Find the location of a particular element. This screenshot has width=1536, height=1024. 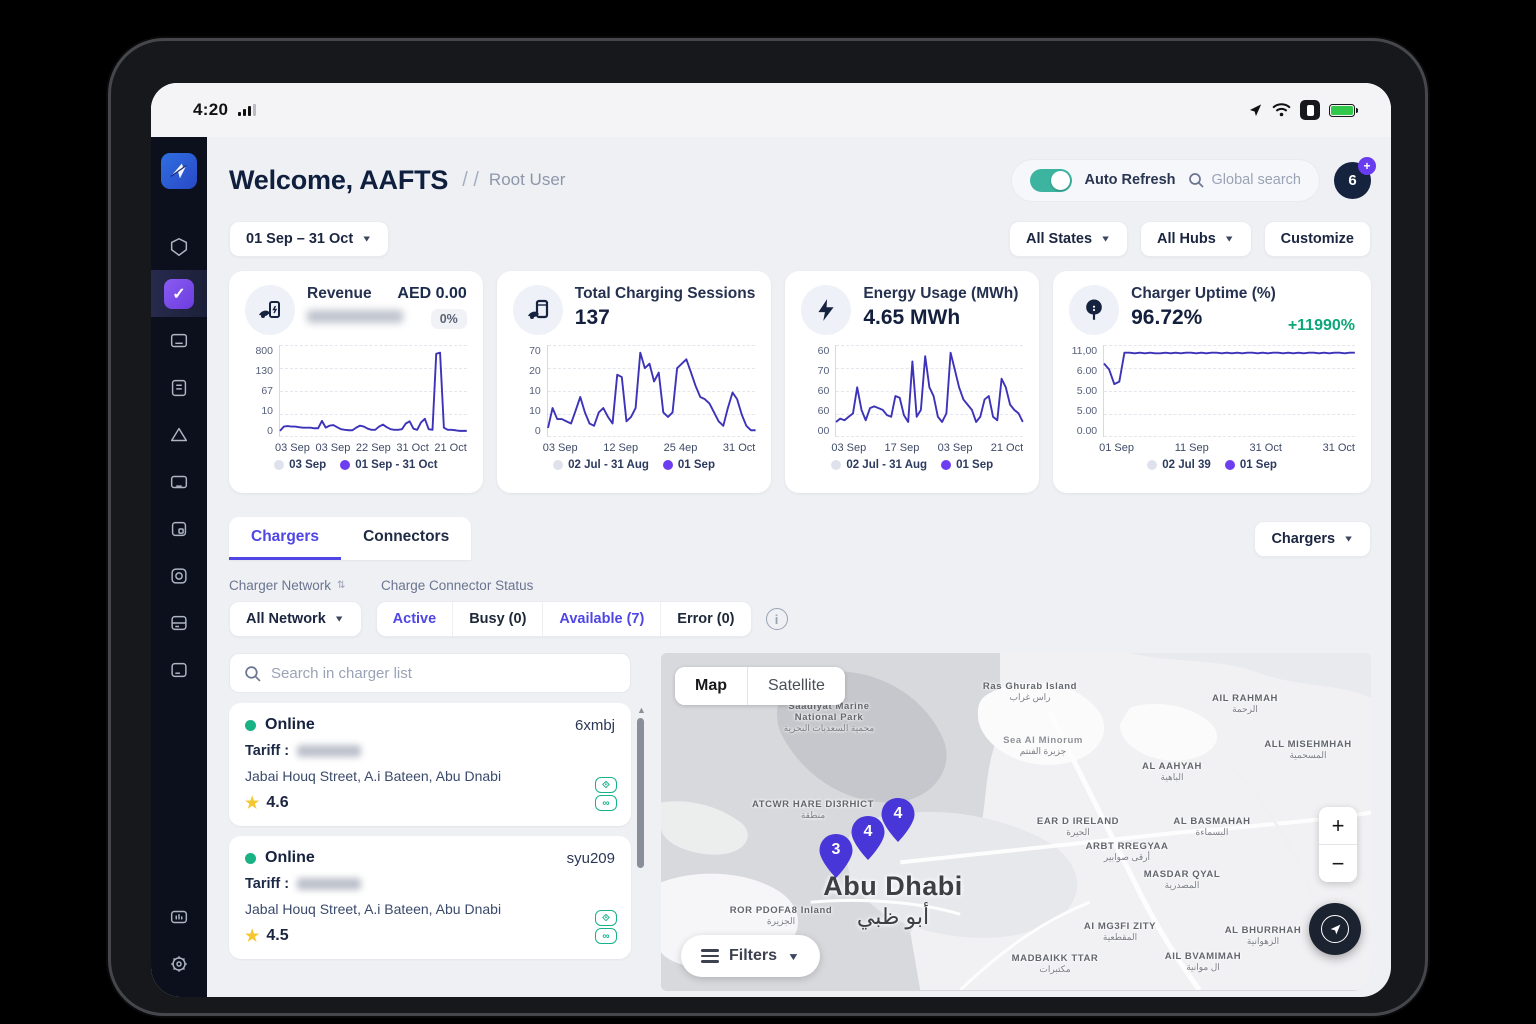

notifications-avatar: 6 + is located at coordinates (1355, 177).